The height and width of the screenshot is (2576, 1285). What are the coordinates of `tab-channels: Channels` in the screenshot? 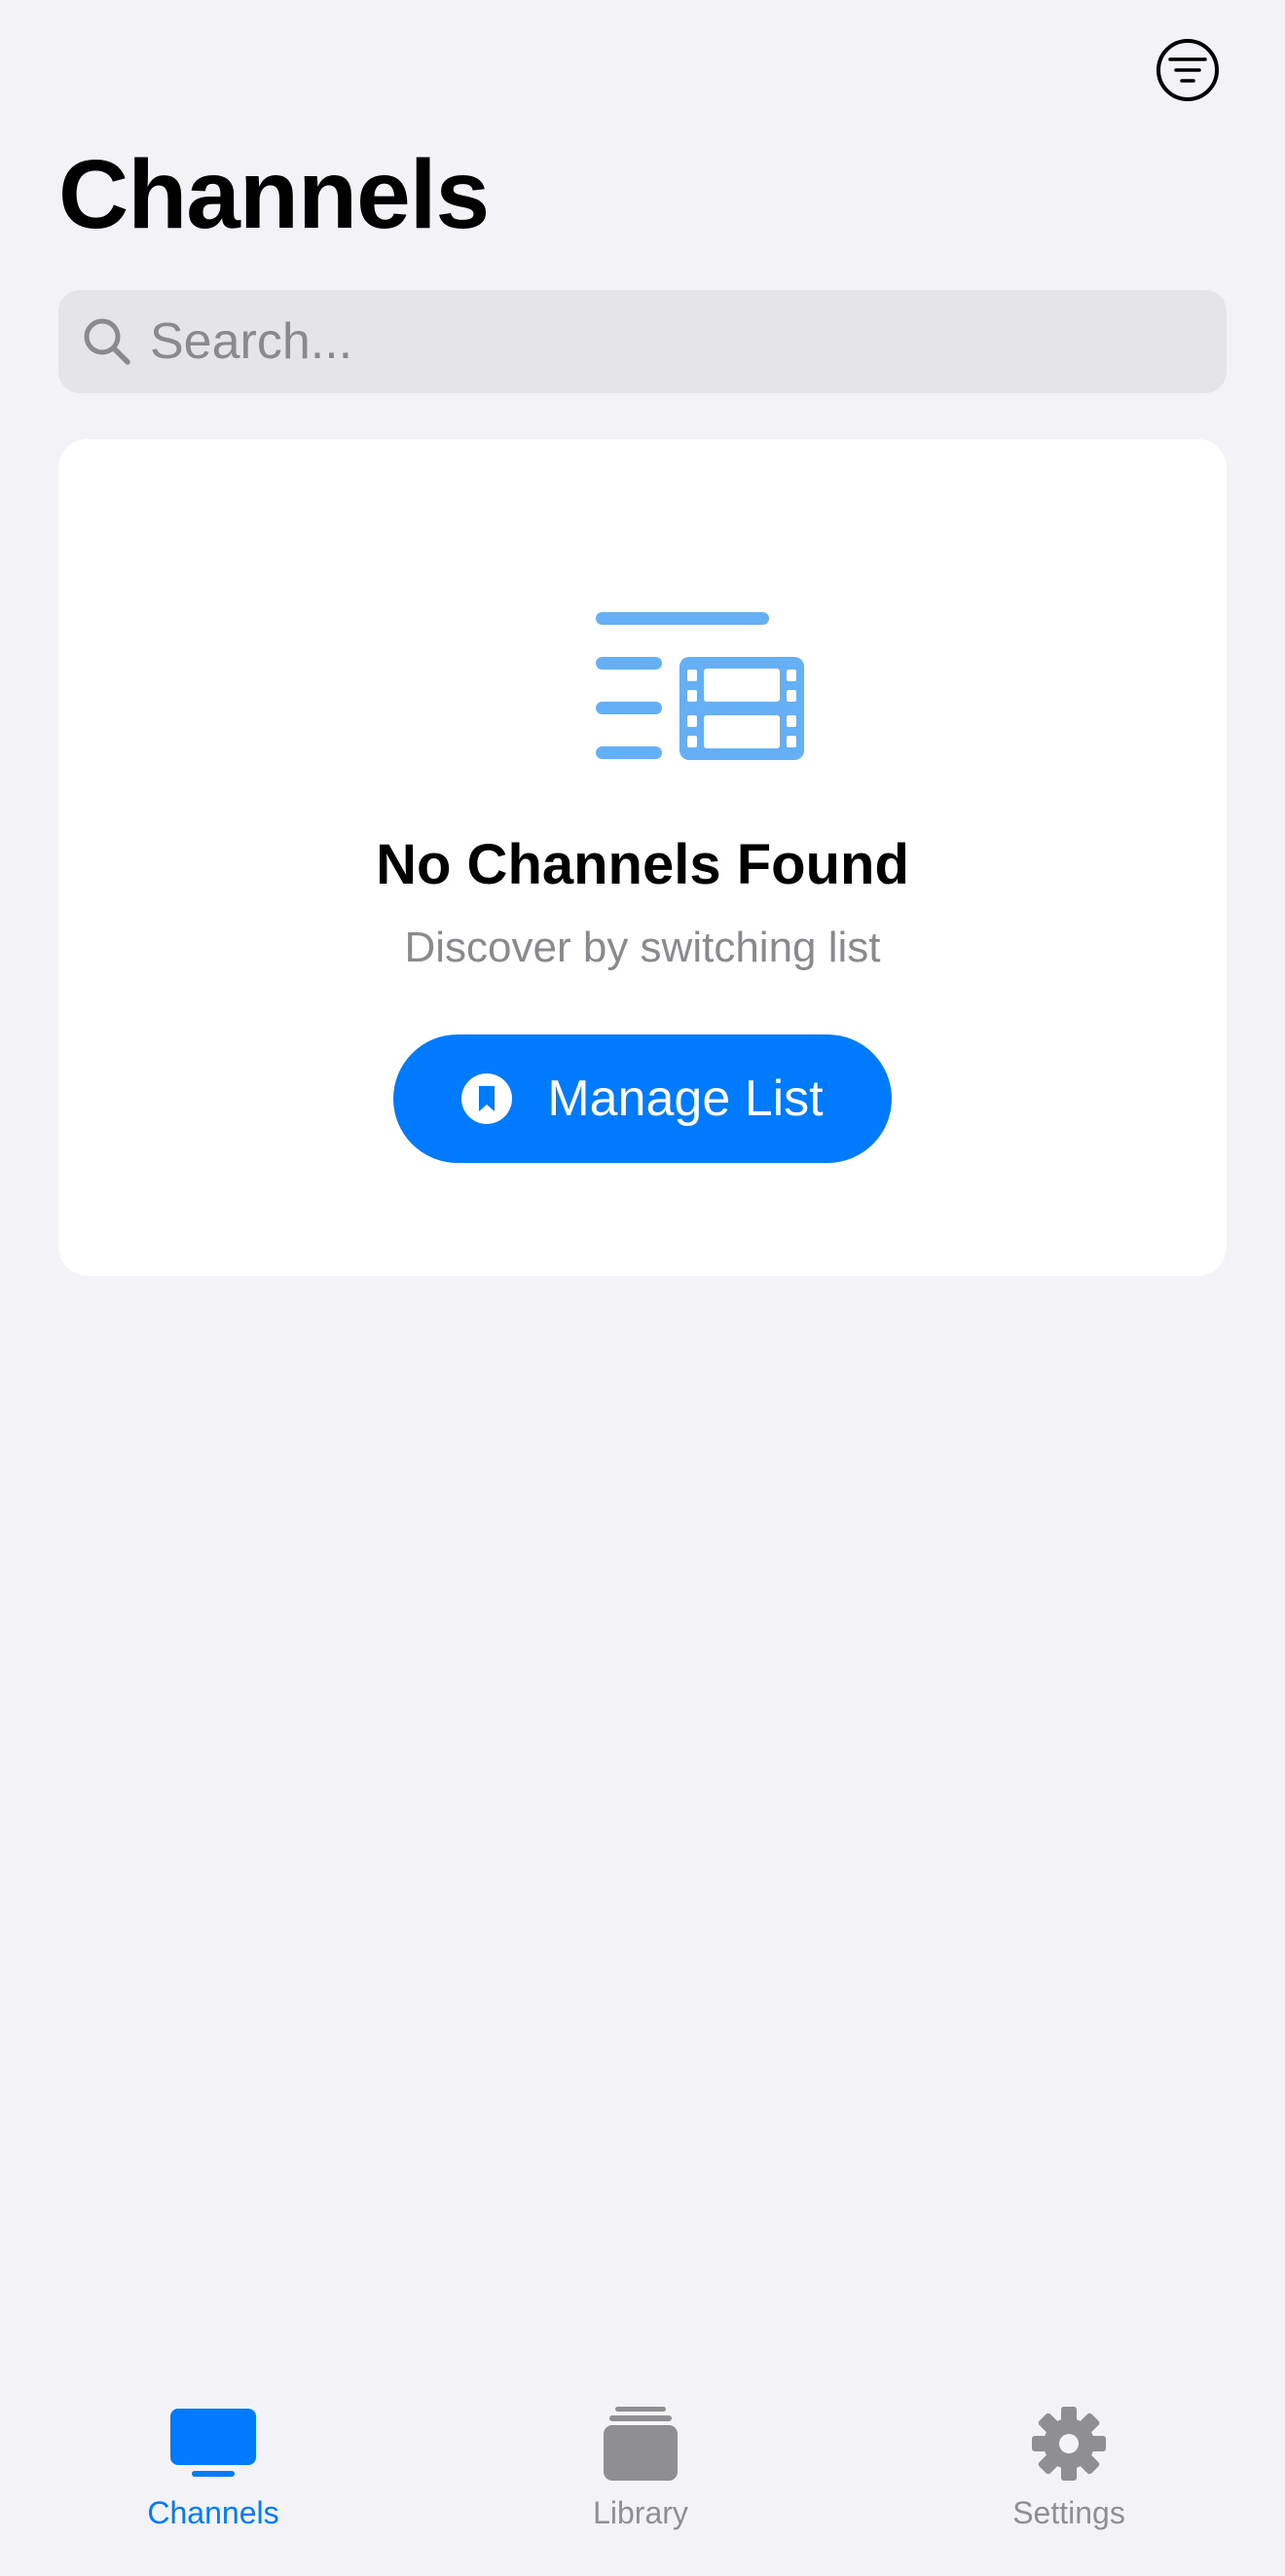 It's located at (213, 2477).